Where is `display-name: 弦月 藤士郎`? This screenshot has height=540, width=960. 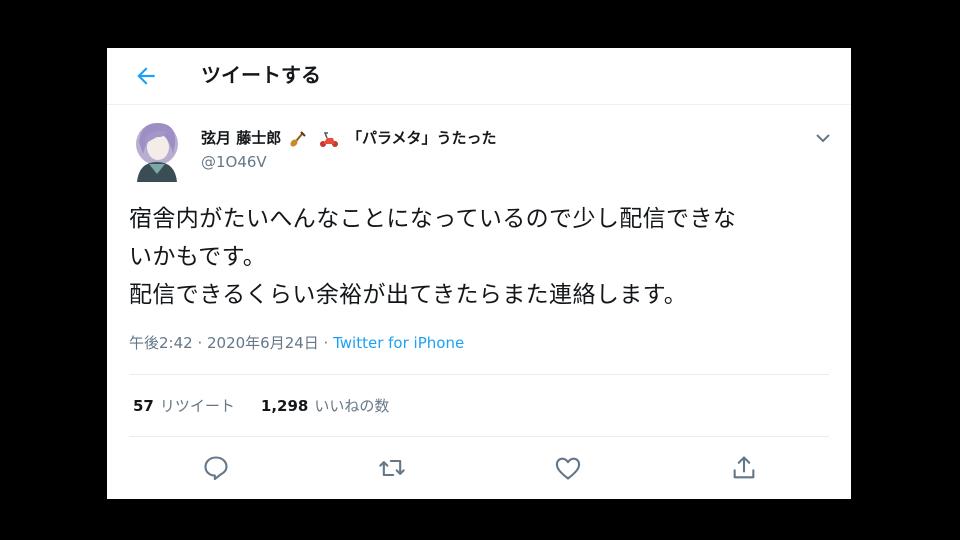
display-name: 弦月 藤士郎 is located at coordinates (241, 138).